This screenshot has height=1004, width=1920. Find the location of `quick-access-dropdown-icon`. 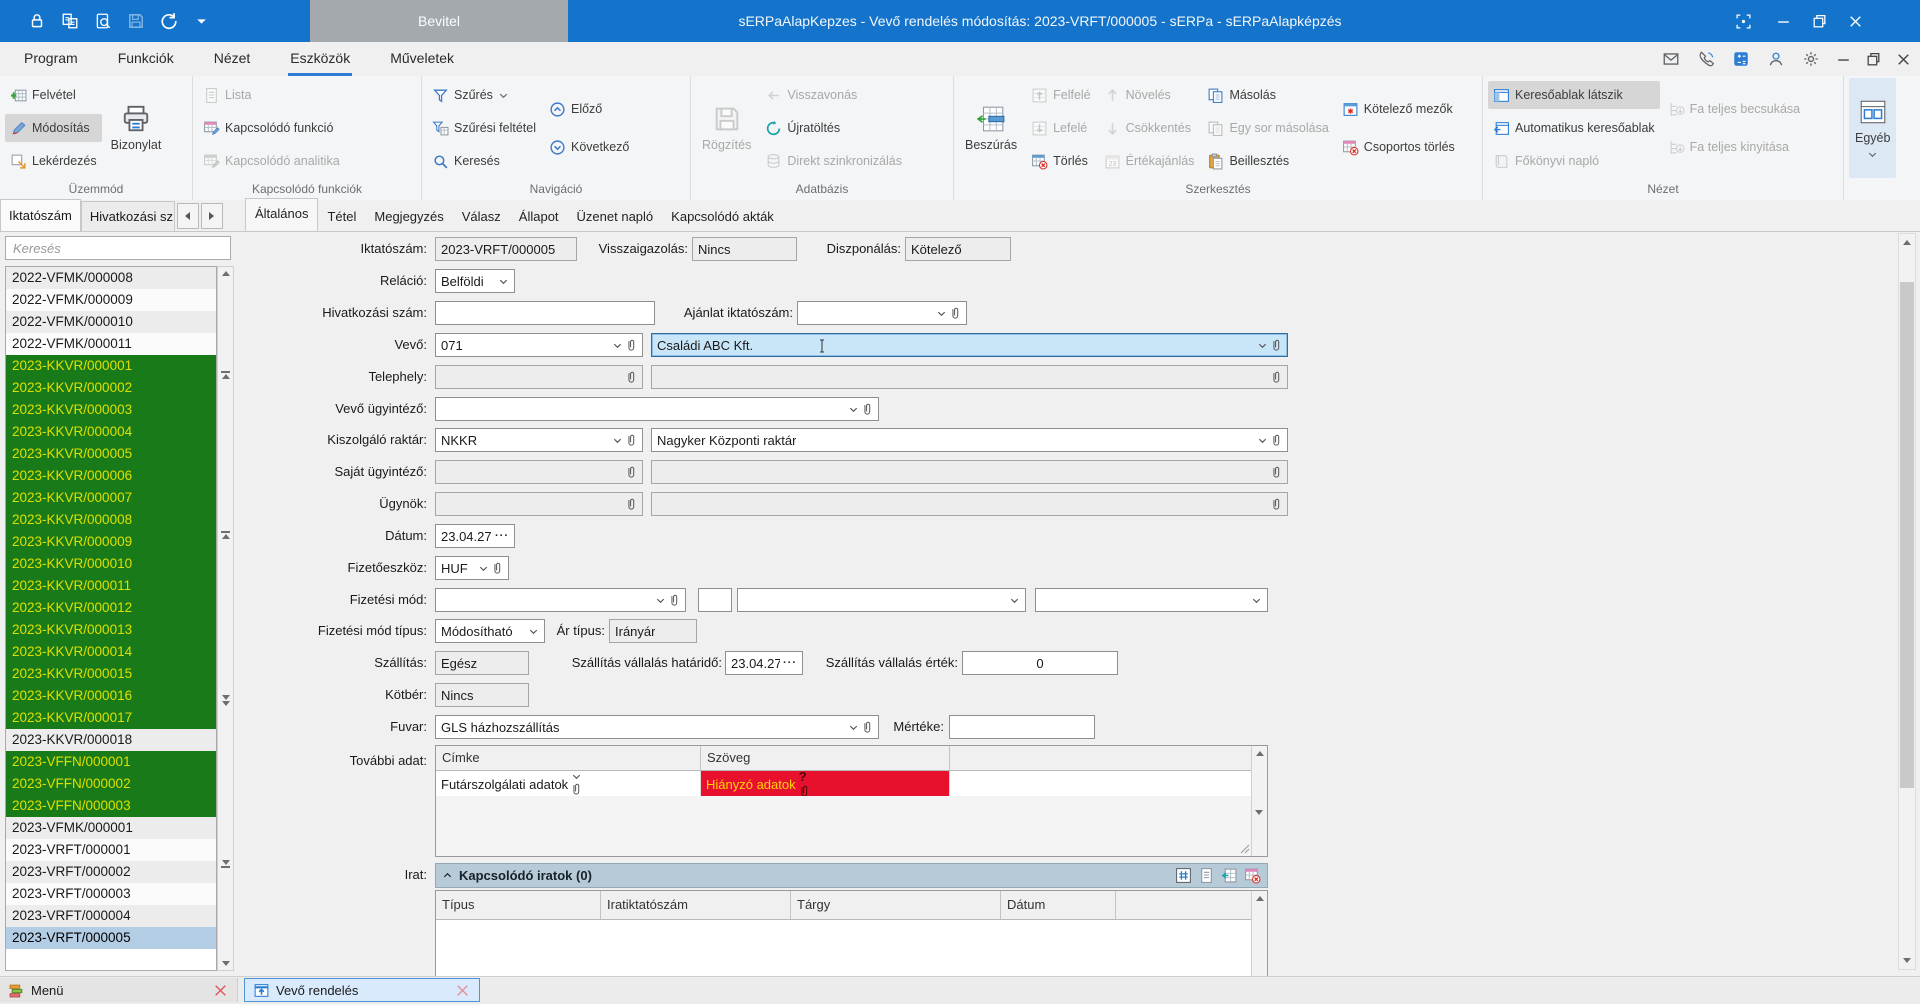

quick-access-dropdown-icon is located at coordinates (201, 21).